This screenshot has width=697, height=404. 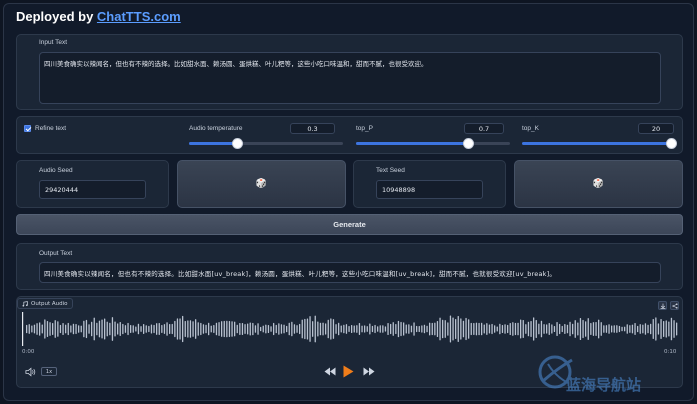 What do you see at coordinates (28, 352) in the screenshot?
I see `current-time: 0:00` at bounding box center [28, 352].